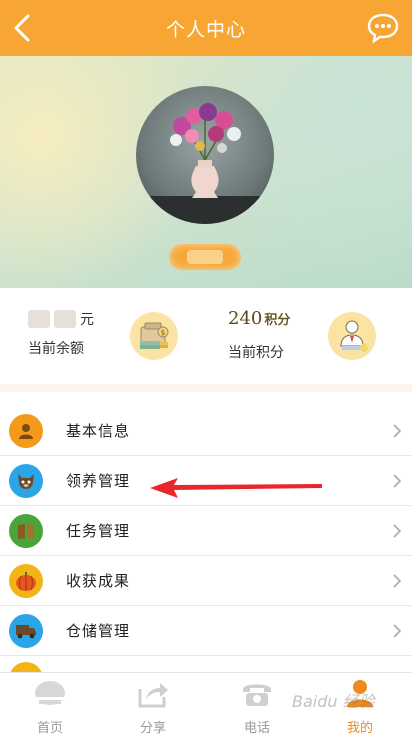  What do you see at coordinates (245, 318) in the screenshot?
I see `points-value: 240` at bounding box center [245, 318].